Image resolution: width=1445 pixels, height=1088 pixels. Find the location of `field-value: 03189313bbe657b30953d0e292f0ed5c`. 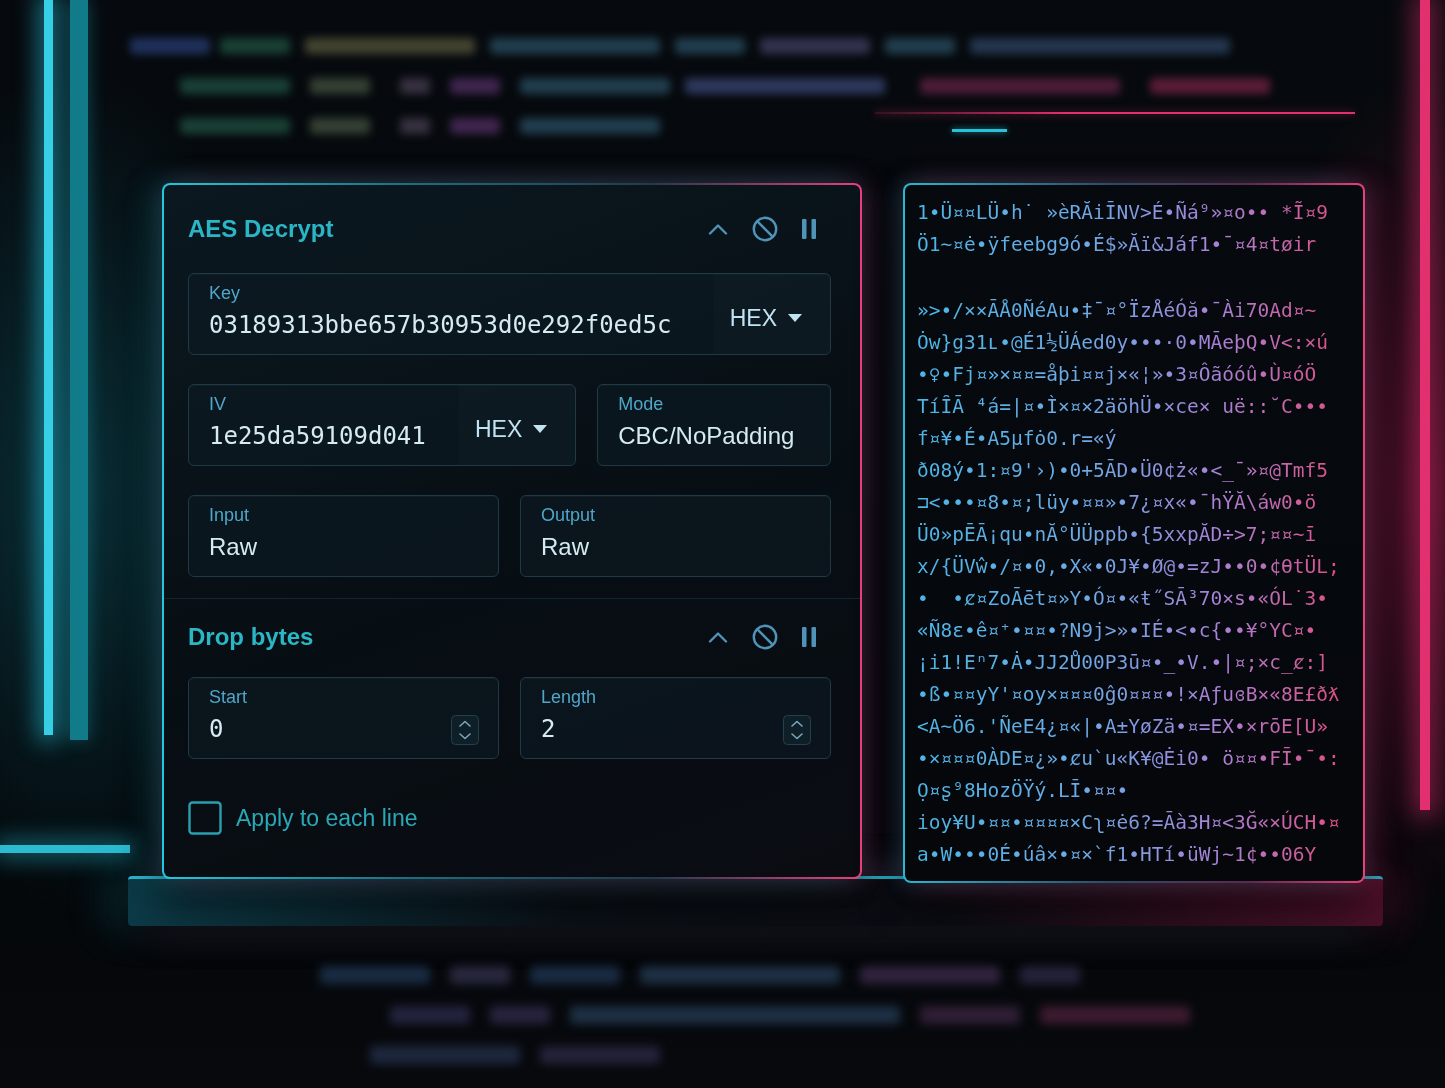

field-value: 03189313bbe657b30953d0e292f0ed5c is located at coordinates (440, 325).